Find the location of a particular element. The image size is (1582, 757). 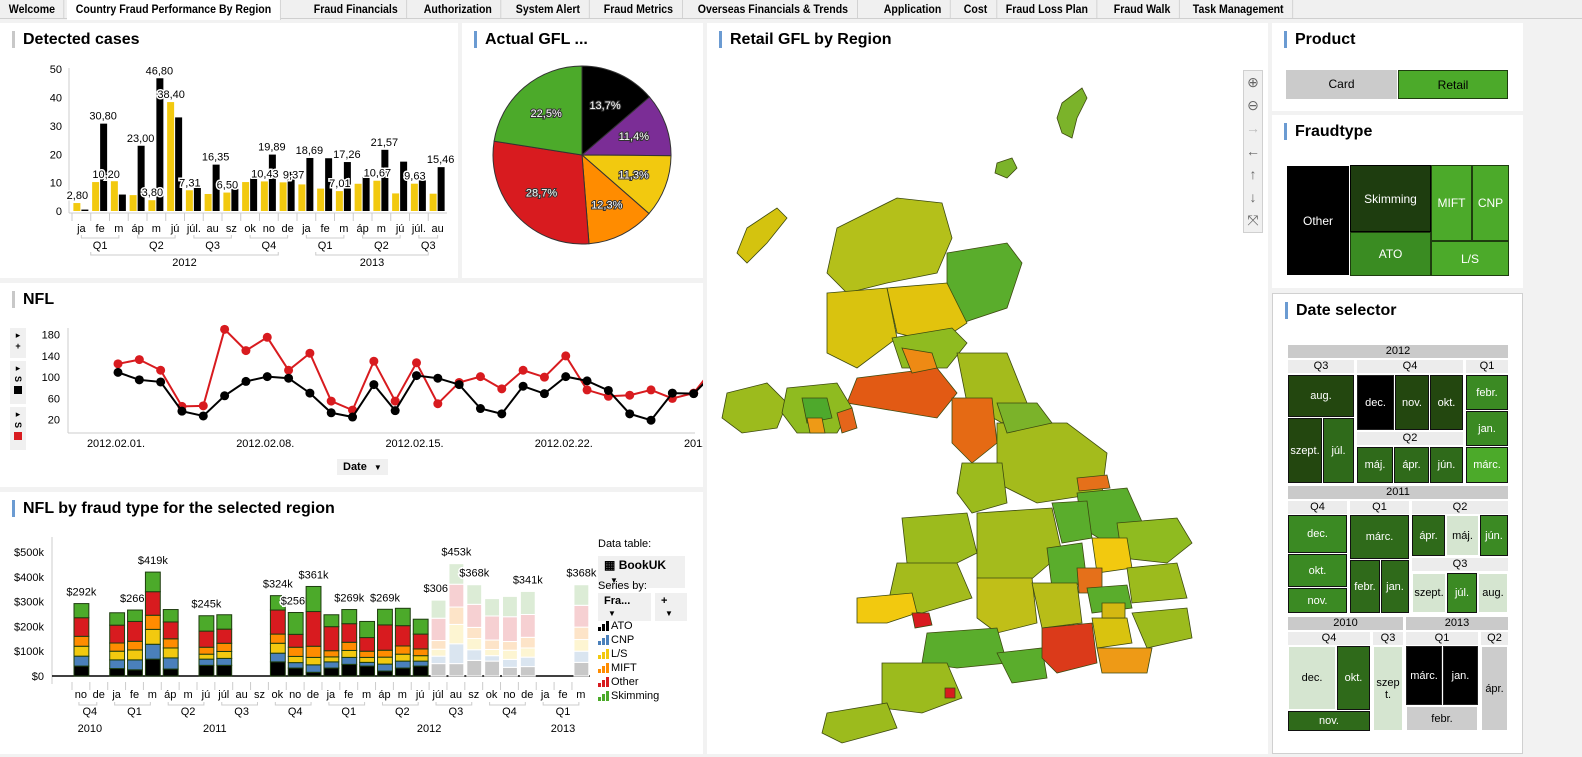

date-axis-dropdown: Date ▼ is located at coordinates (362, 467).